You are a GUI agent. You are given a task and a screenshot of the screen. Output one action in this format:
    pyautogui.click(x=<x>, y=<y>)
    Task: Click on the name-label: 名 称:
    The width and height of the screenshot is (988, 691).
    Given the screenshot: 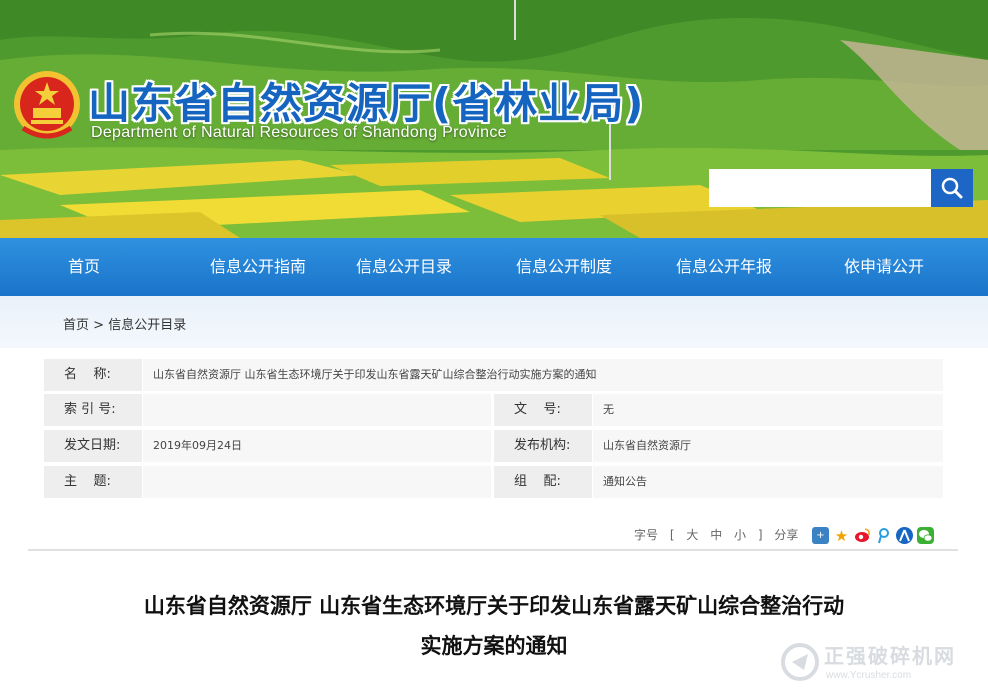 What is the action you would take?
    pyautogui.click(x=93, y=375)
    